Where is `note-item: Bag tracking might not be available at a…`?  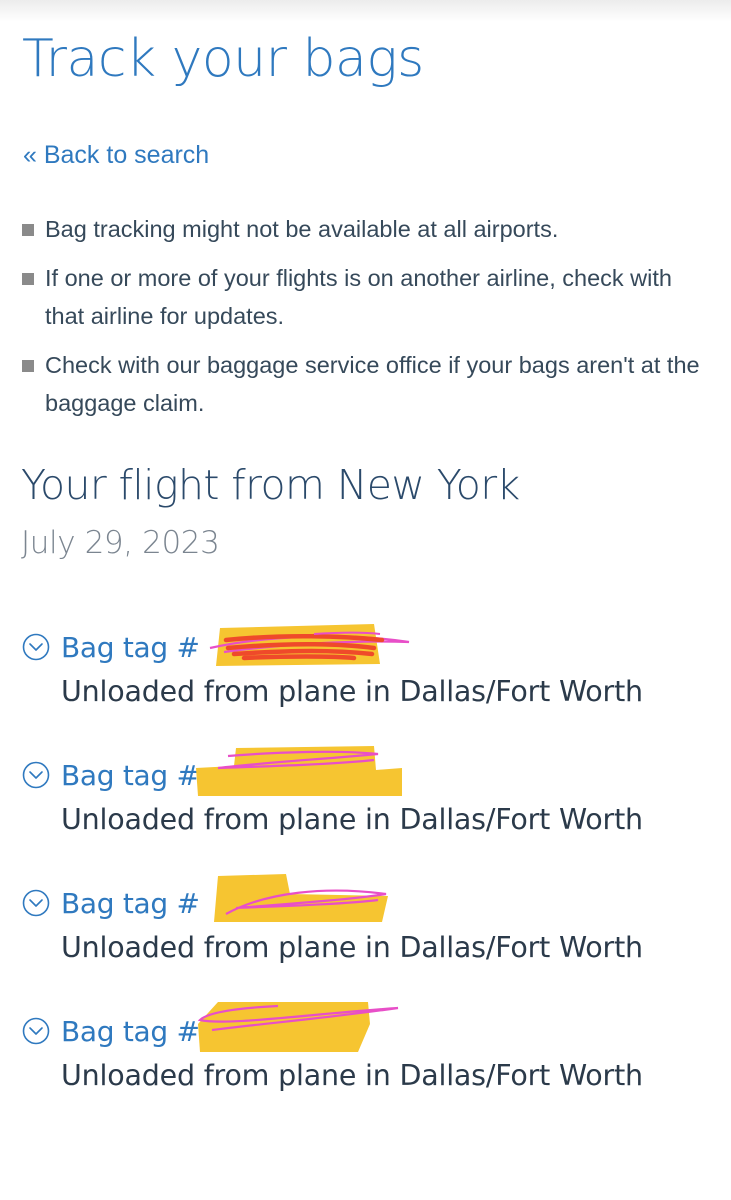 note-item: Bag tracking might not be available at a… is located at coordinates (367, 229).